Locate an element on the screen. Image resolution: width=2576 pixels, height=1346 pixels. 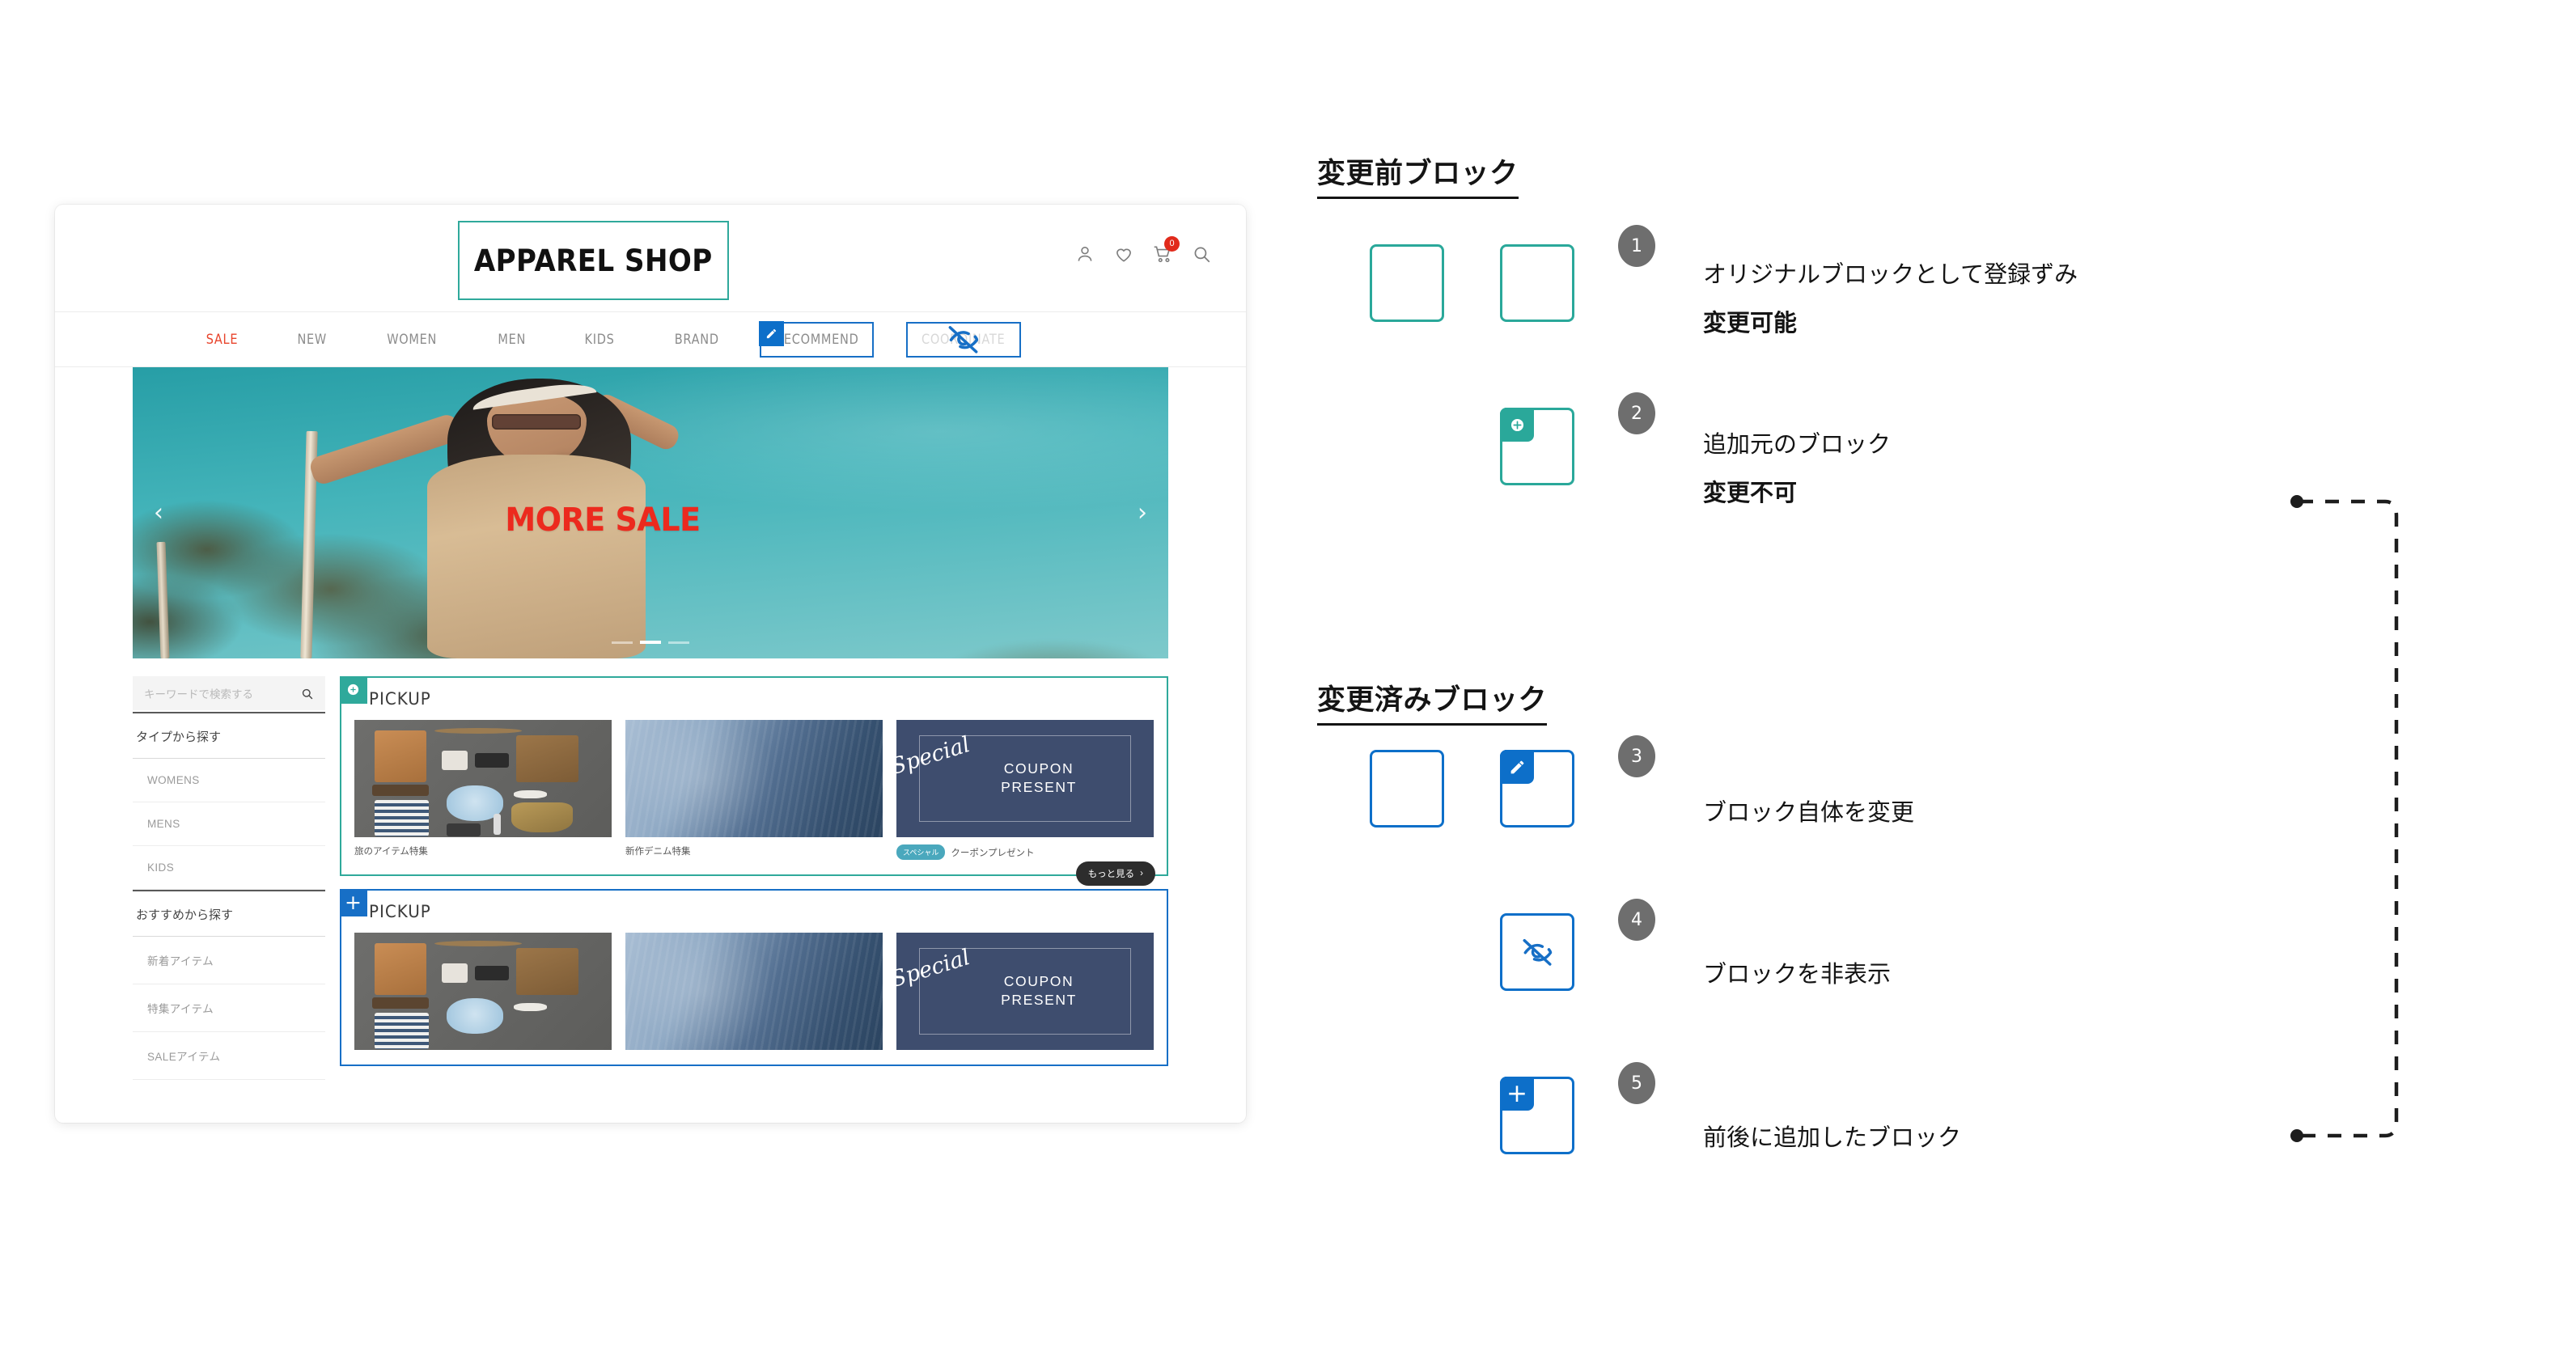
hero-foliage-secondary is located at coordinates (1033, 635).